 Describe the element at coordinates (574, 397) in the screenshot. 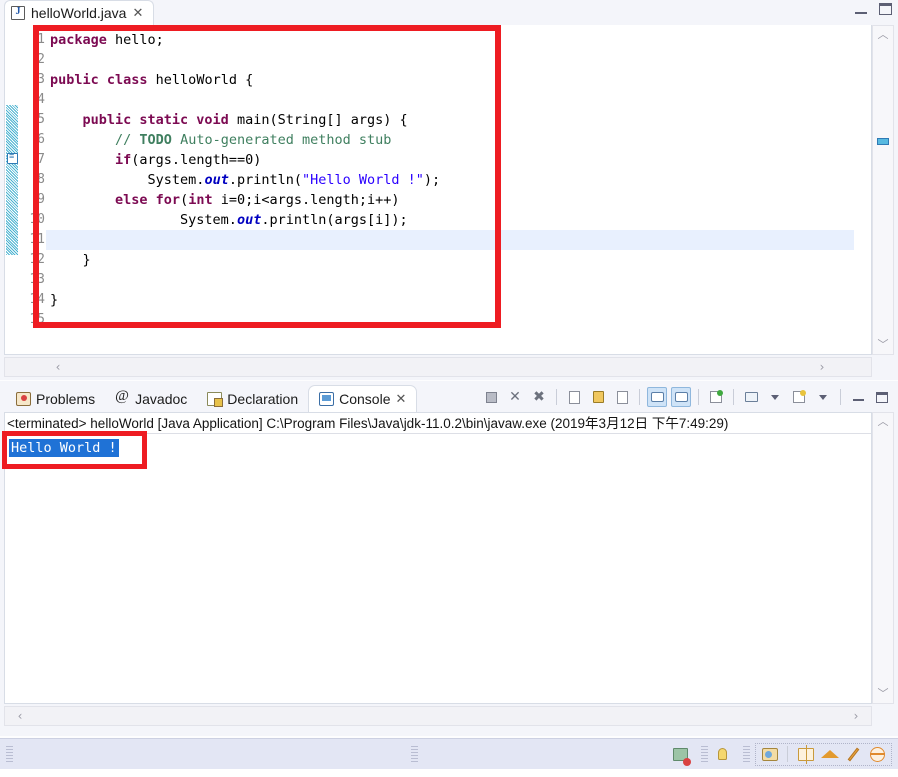

I see `clear-console-button` at that location.